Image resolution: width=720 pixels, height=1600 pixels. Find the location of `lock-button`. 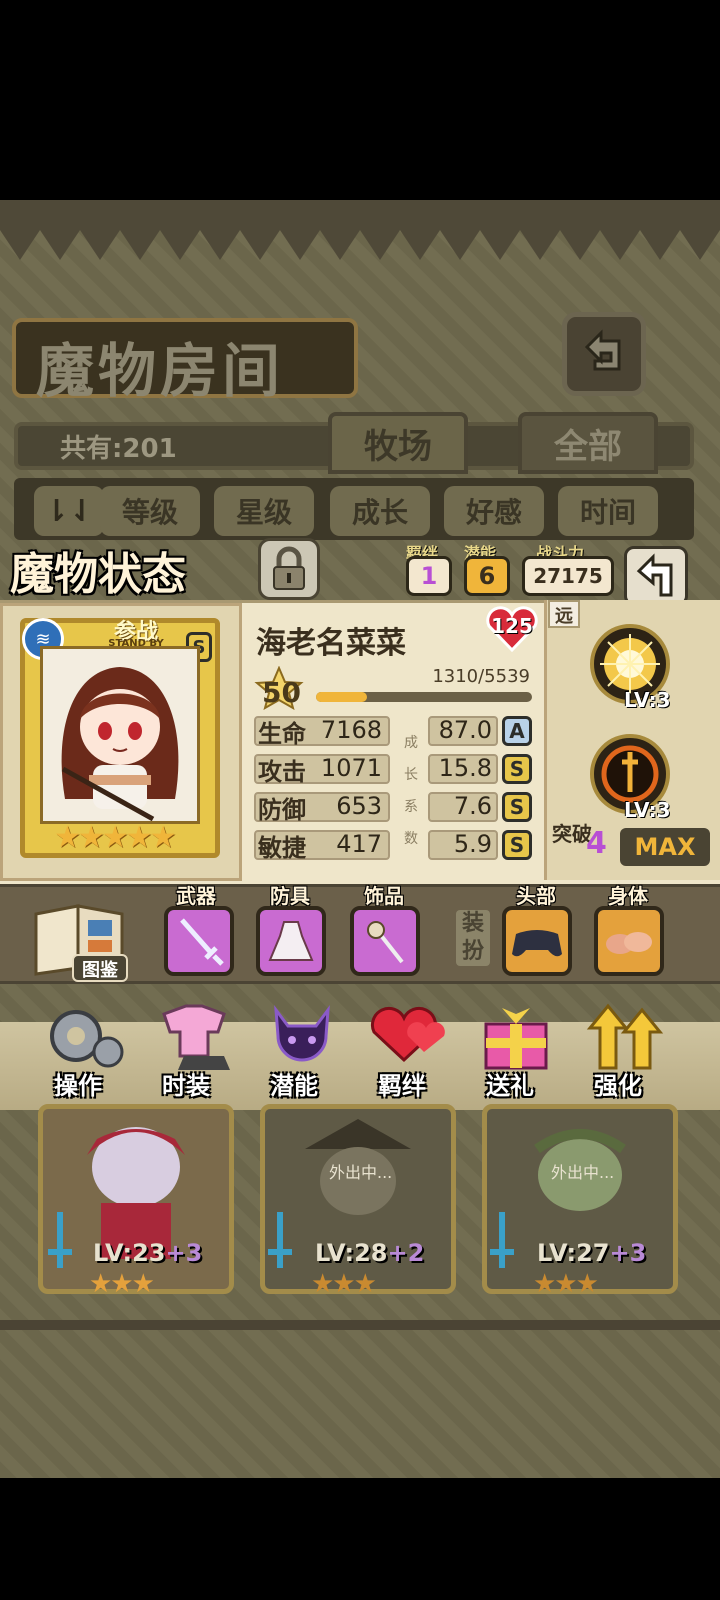

lock-button is located at coordinates (289, 569).